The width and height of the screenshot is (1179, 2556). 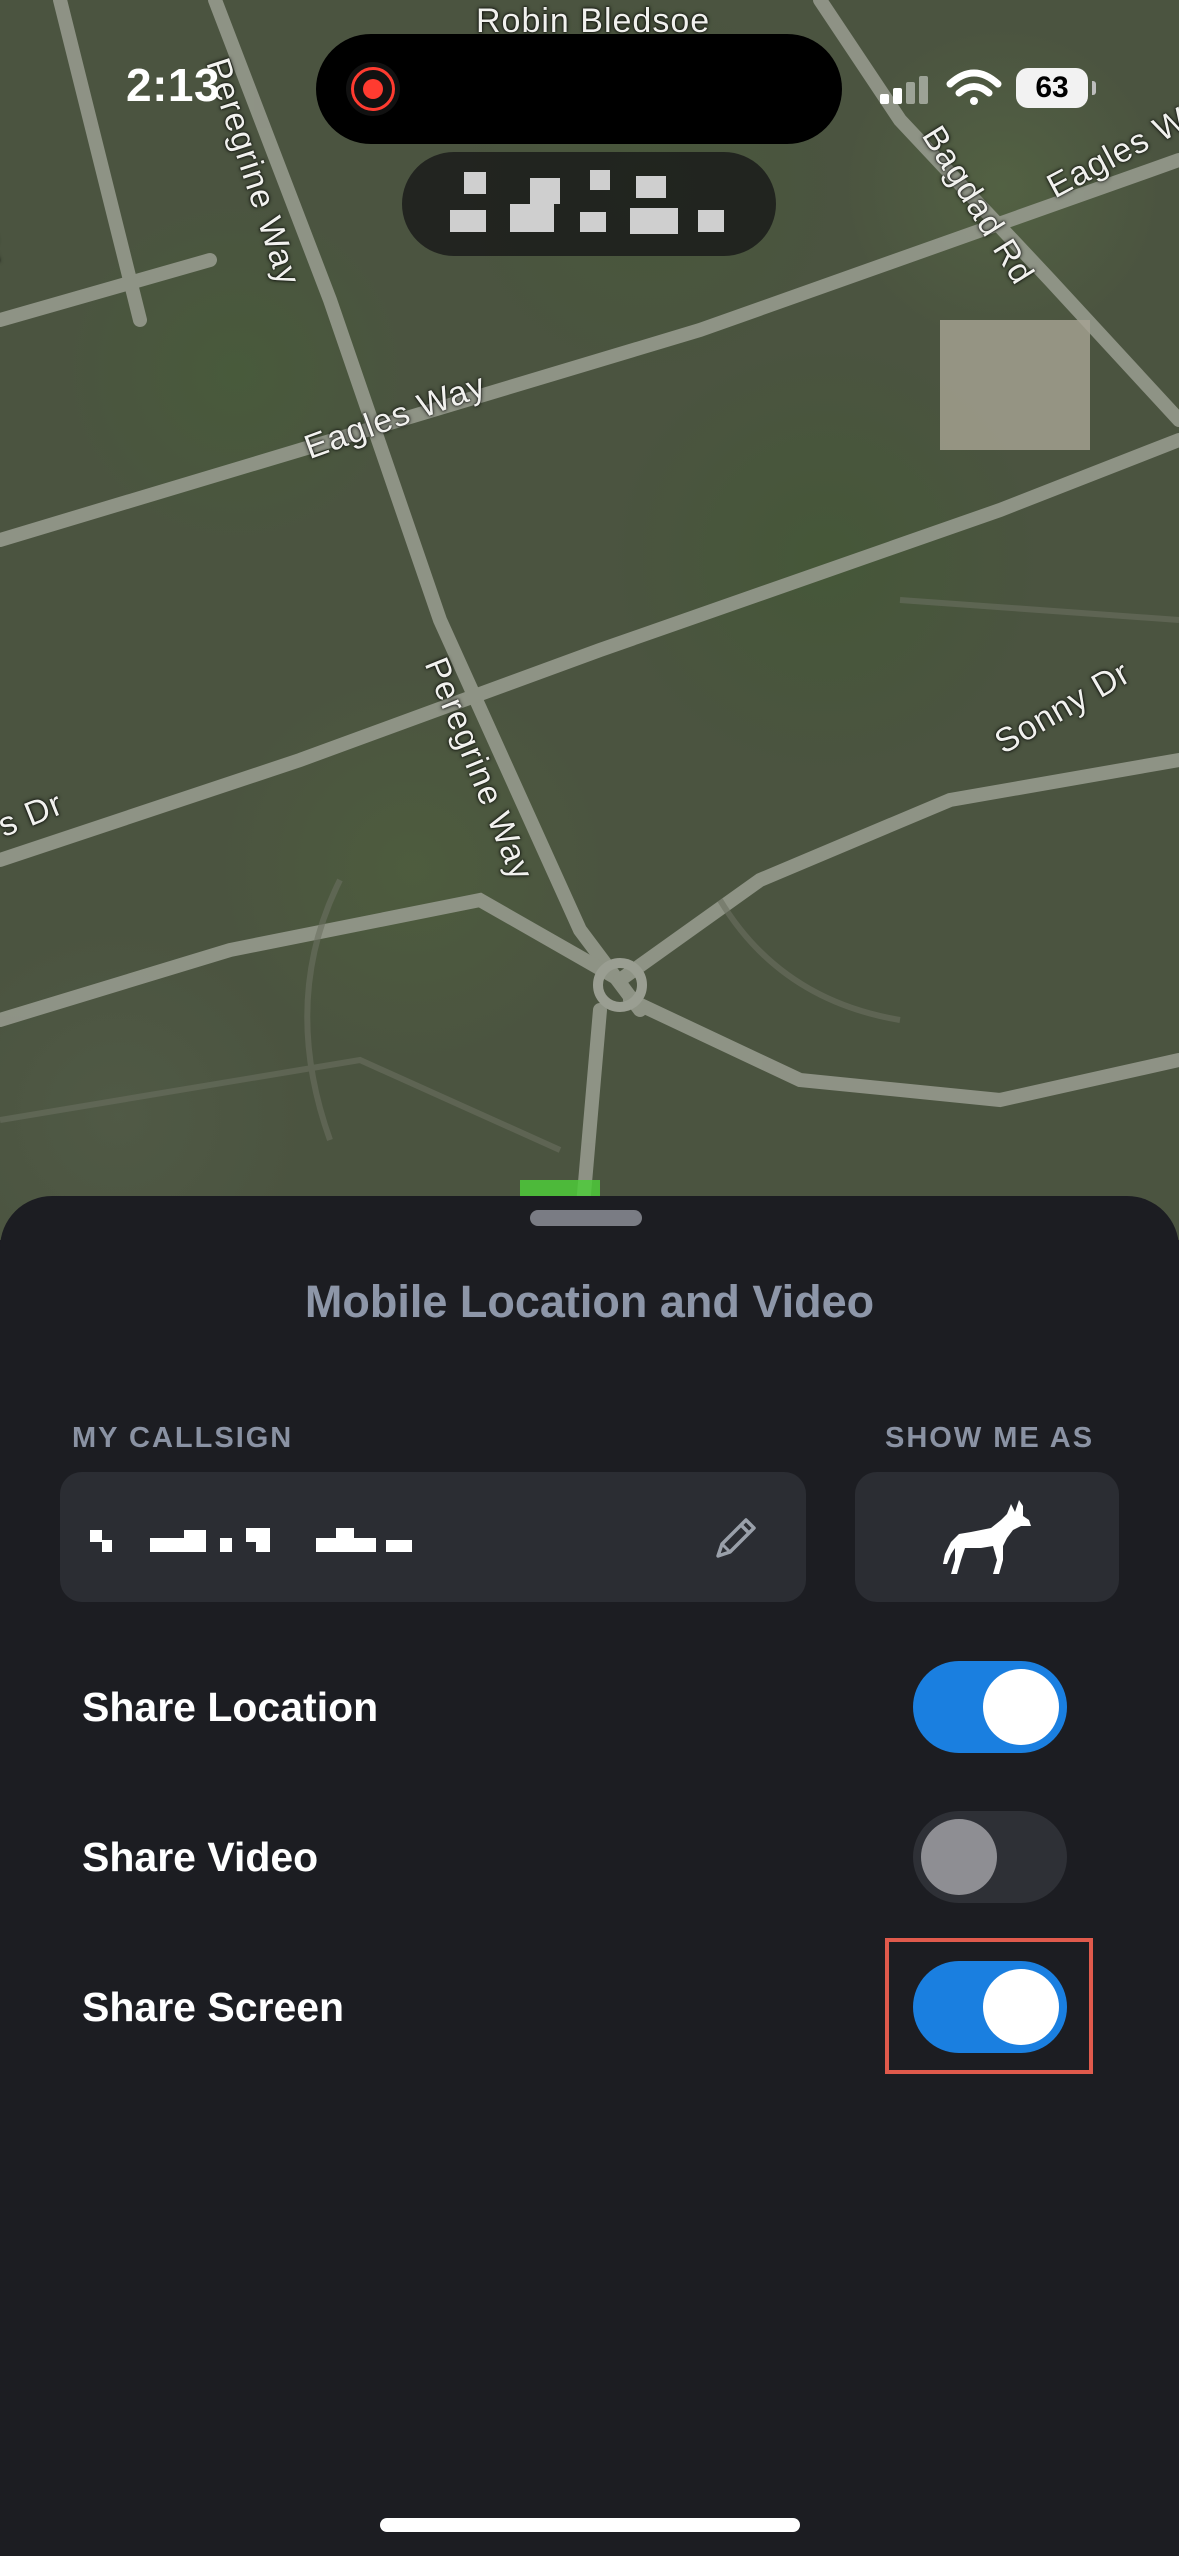 What do you see at coordinates (230, 1707) in the screenshot?
I see `share-location-label: Share Location` at bounding box center [230, 1707].